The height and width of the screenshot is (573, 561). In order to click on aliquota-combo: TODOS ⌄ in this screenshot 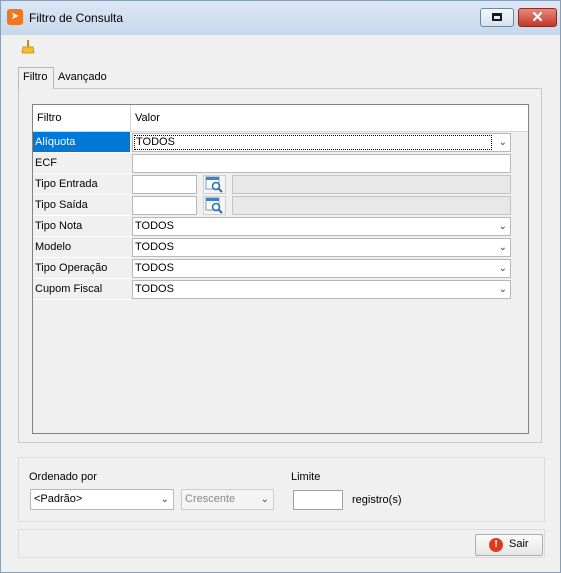, I will do `click(321, 142)`.